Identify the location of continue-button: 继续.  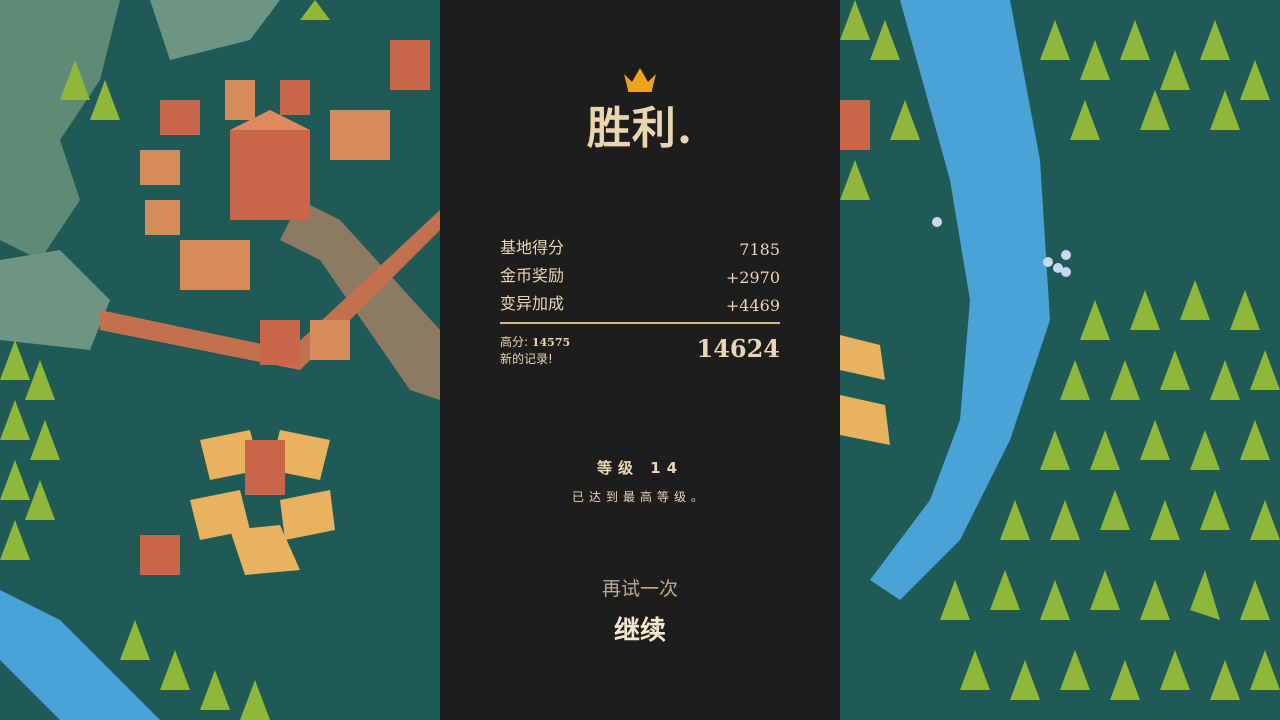
(640, 628).